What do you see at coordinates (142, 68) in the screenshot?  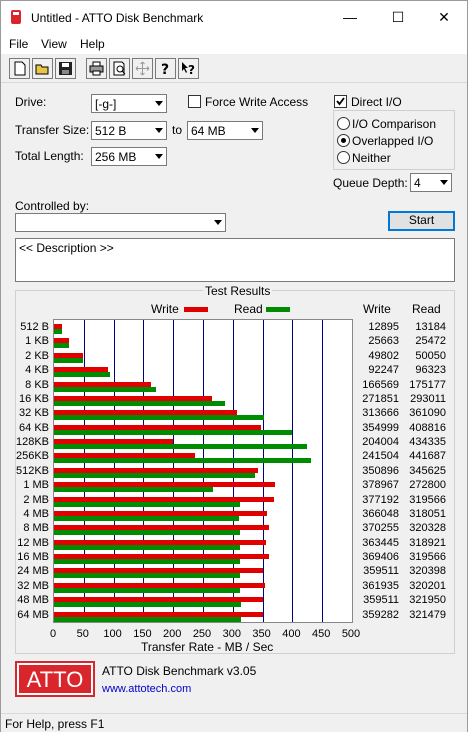 I see `move-button` at bounding box center [142, 68].